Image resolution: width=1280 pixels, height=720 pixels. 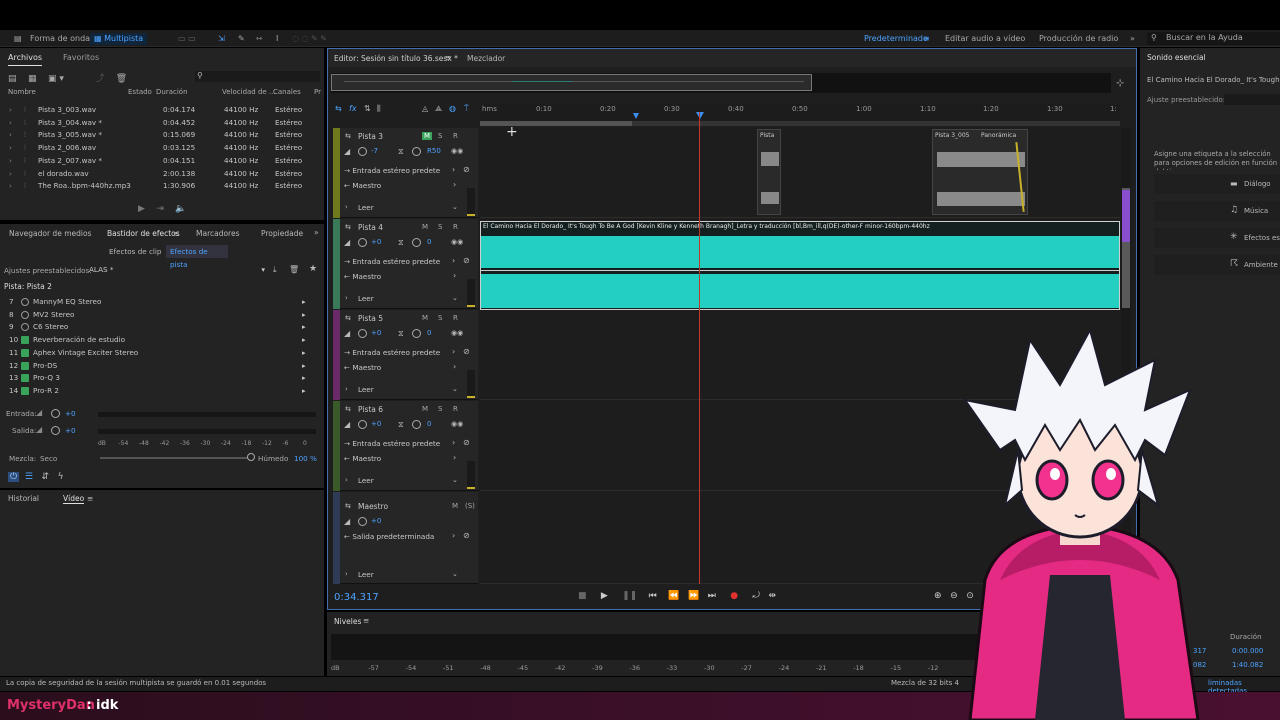 What do you see at coordinates (370, 227) in the screenshot?
I see `track-name: Pista 4` at bounding box center [370, 227].